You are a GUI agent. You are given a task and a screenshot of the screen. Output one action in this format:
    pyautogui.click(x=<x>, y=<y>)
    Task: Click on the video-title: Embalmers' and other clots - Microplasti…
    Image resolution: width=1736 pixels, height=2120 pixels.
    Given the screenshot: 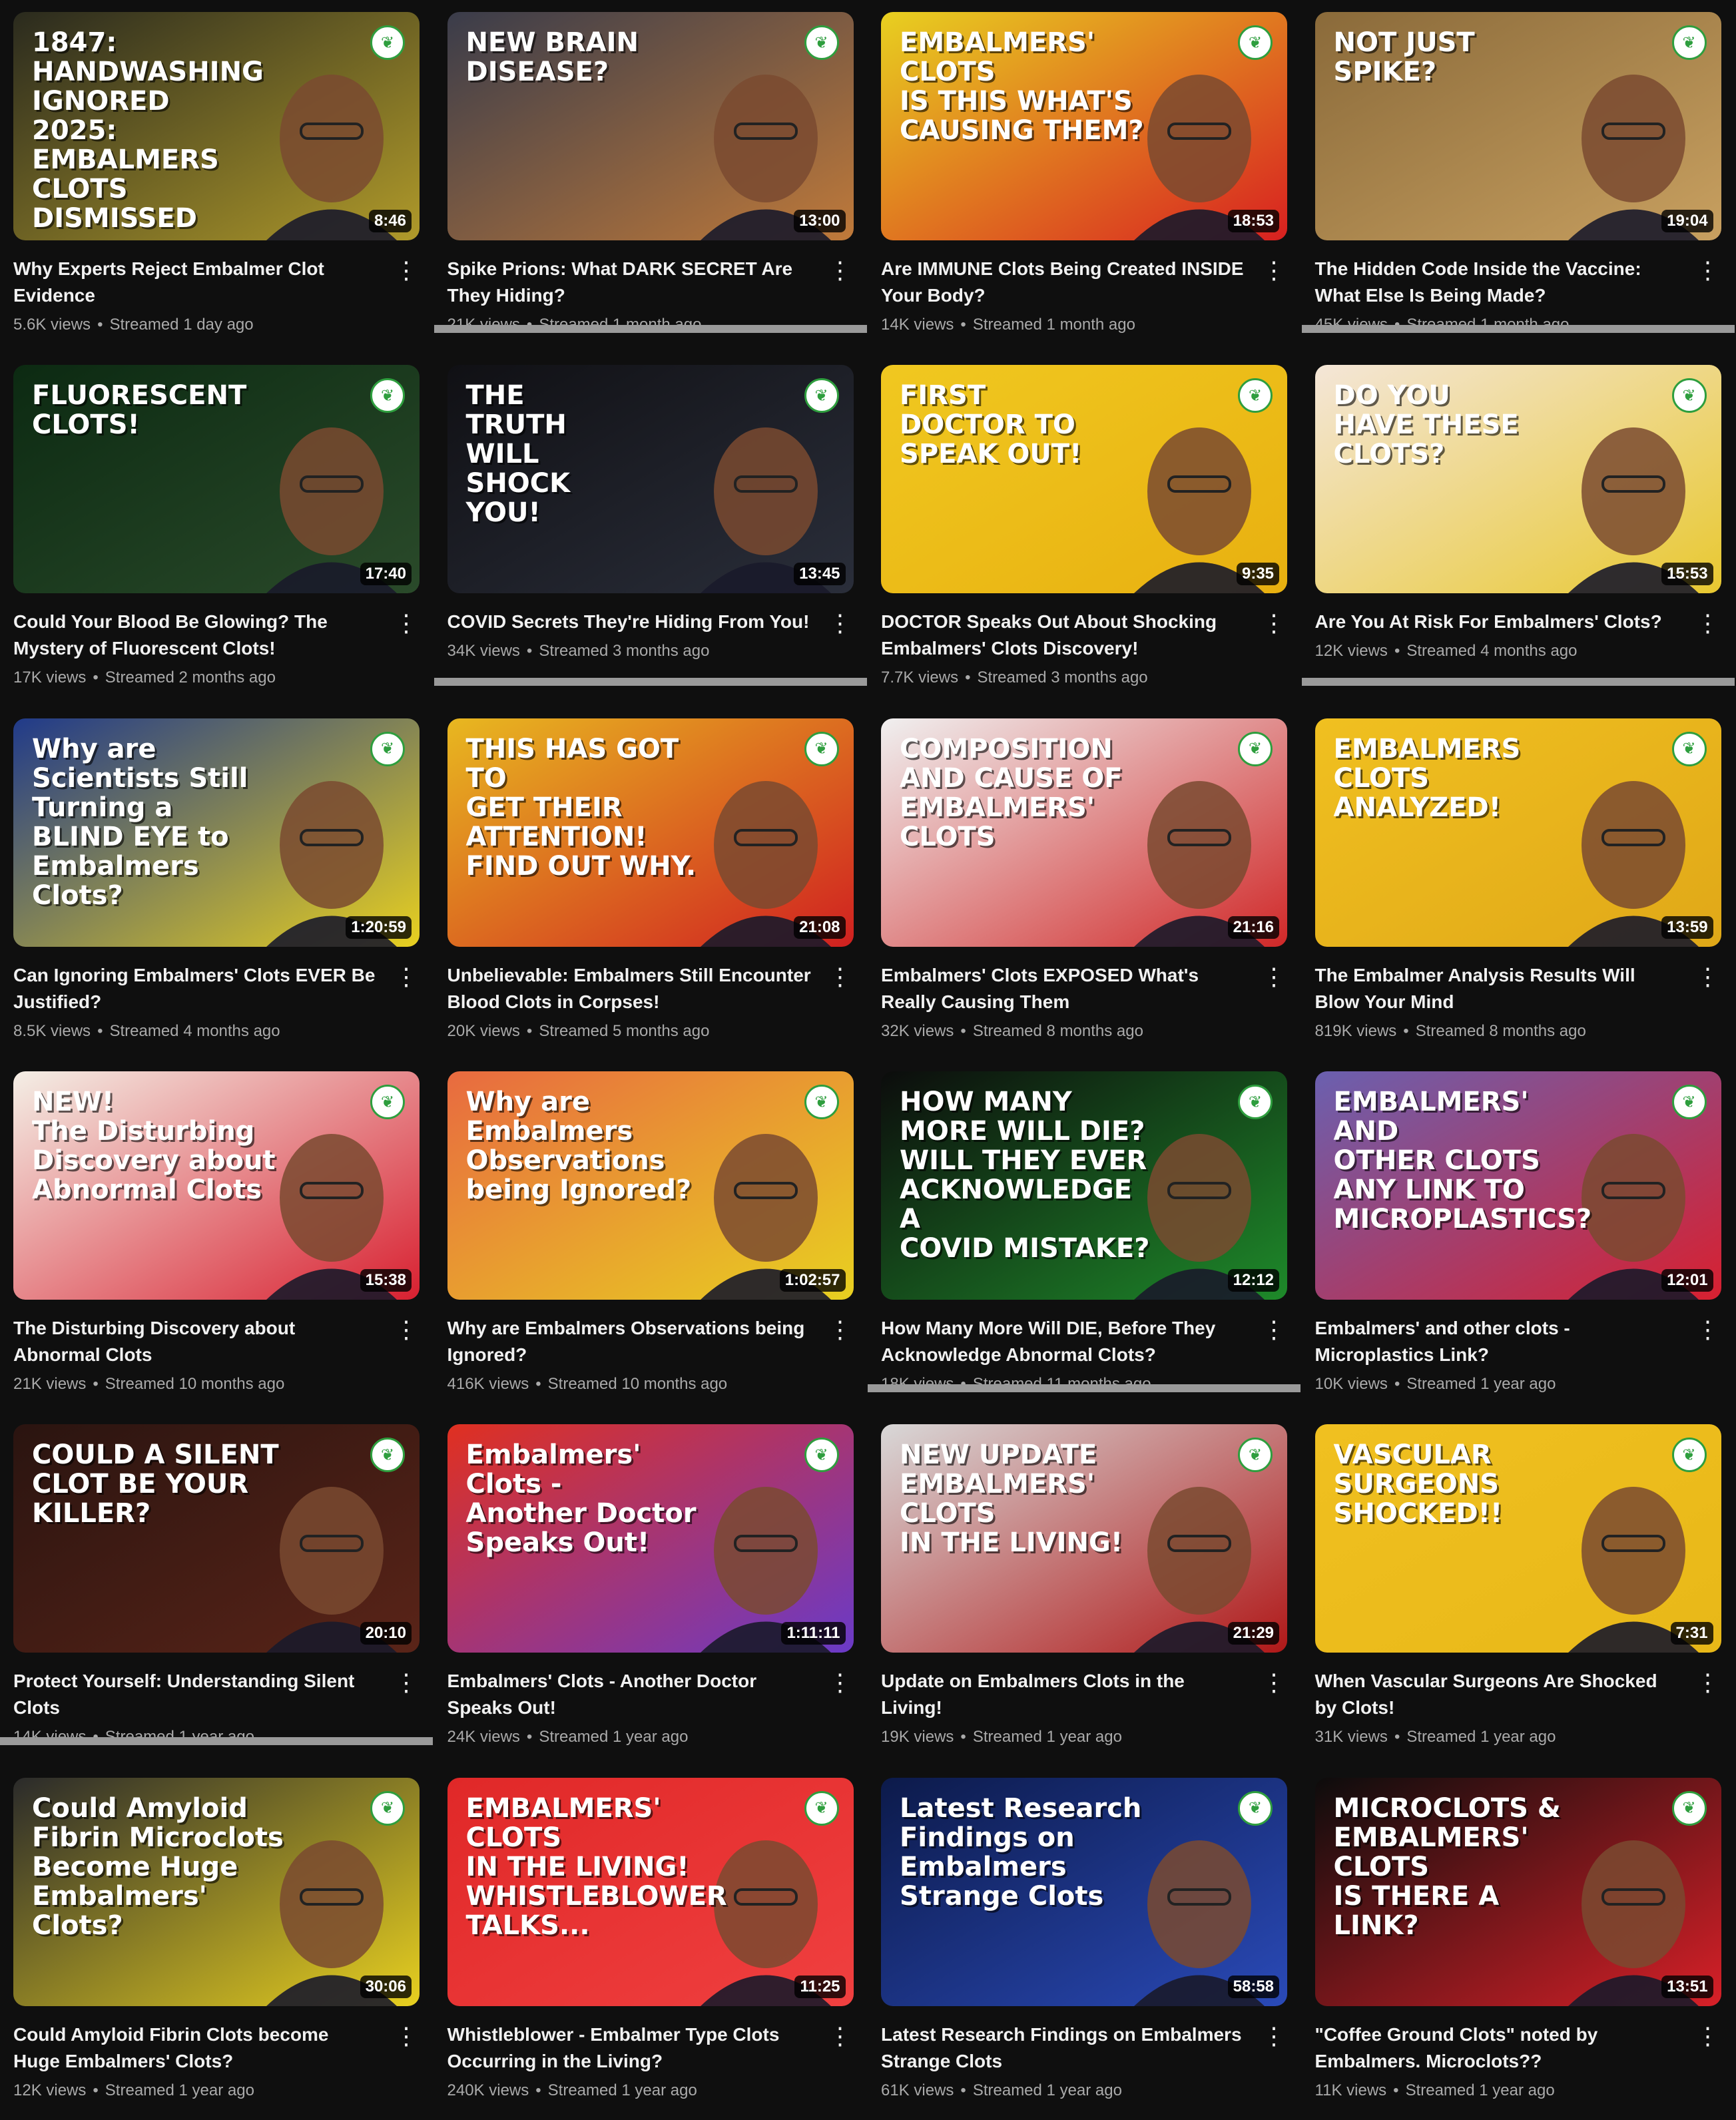 What is the action you would take?
    pyautogui.click(x=1498, y=1342)
    